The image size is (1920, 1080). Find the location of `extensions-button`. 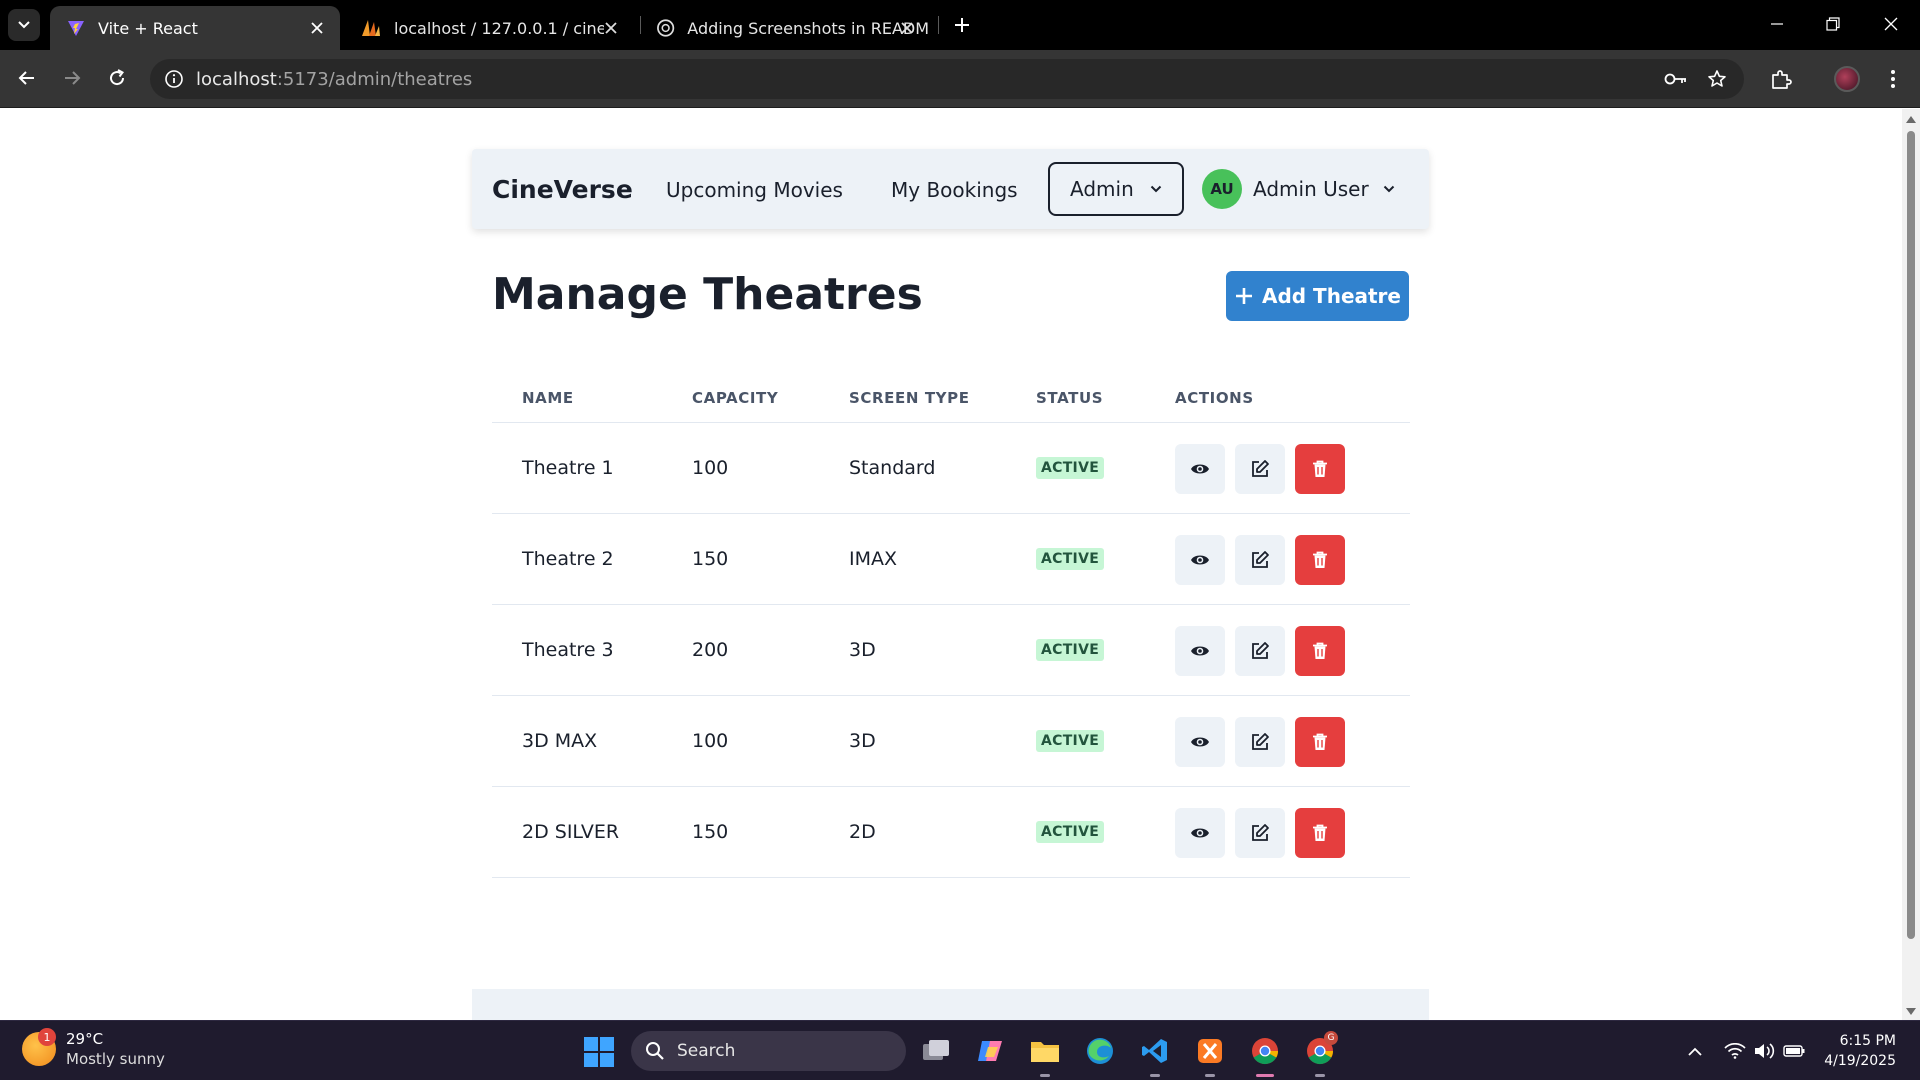

extensions-button is located at coordinates (1781, 79).